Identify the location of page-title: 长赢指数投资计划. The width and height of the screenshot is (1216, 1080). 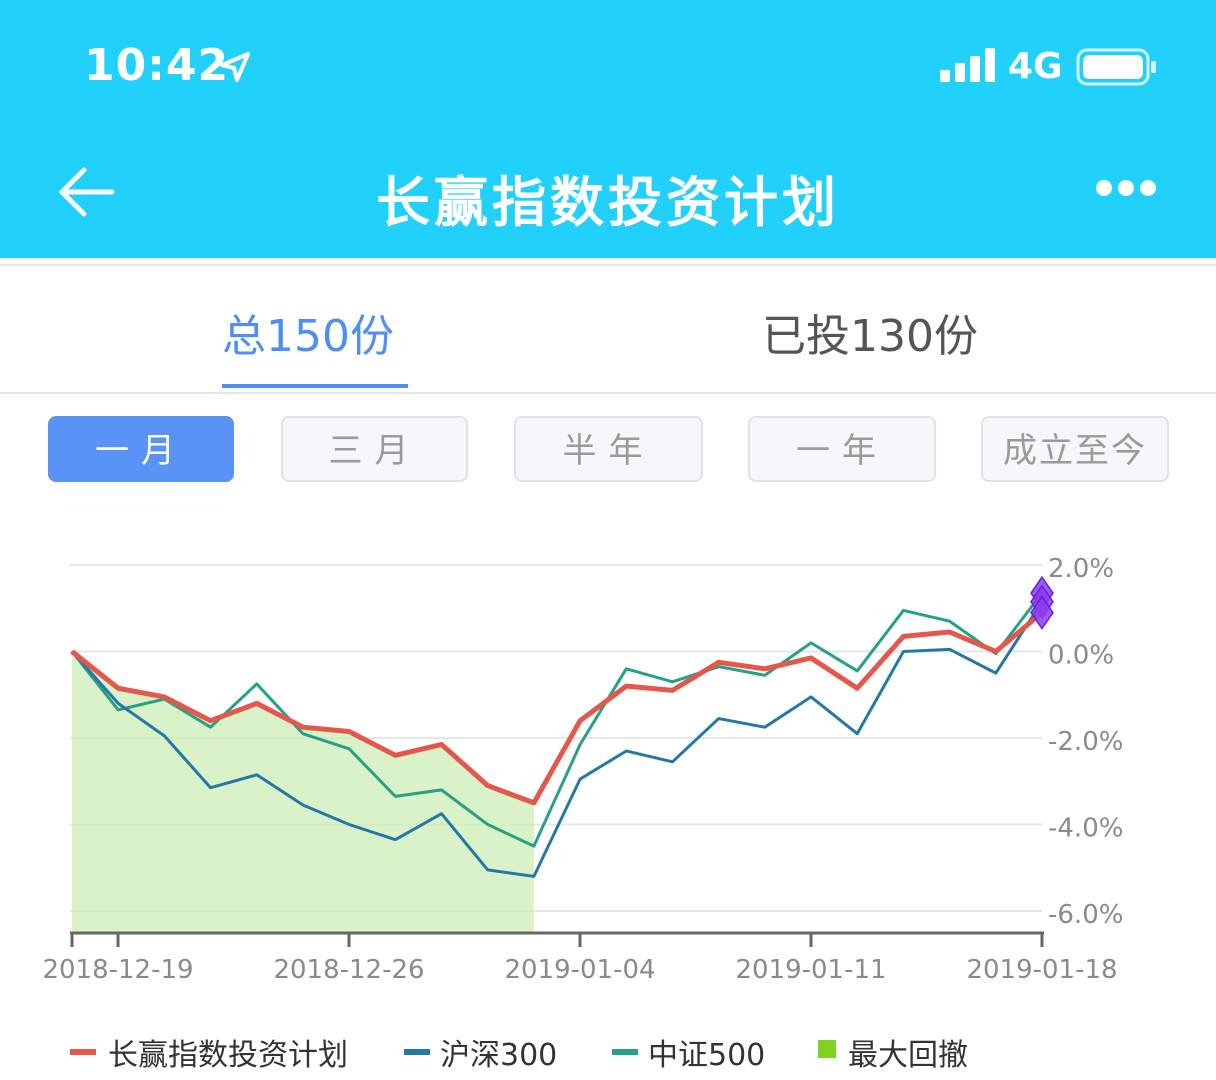
(608, 202).